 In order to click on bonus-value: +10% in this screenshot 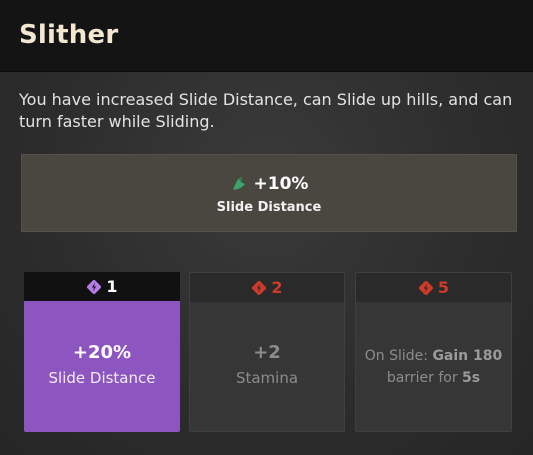, I will do `click(281, 184)`.